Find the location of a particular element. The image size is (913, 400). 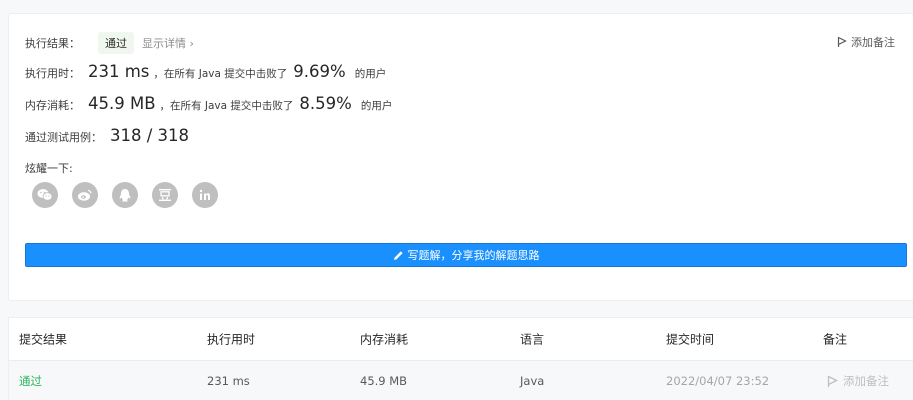

result-row: 执行结果： 通过 显示详情 › is located at coordinates (109, 43).